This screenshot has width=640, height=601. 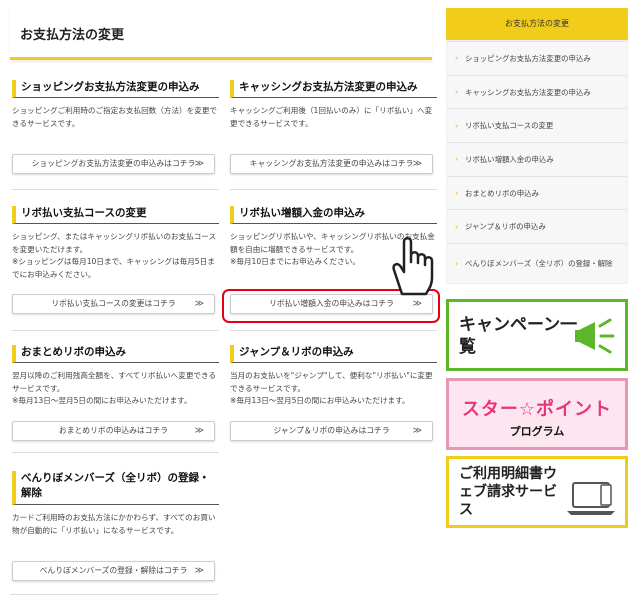 What do you see at coordinates (115, 488) in the screenshot?
I see `section-heading: べんりぼメンバーズ（全リボ）の登録・解除` at bounding box center [115, 488].